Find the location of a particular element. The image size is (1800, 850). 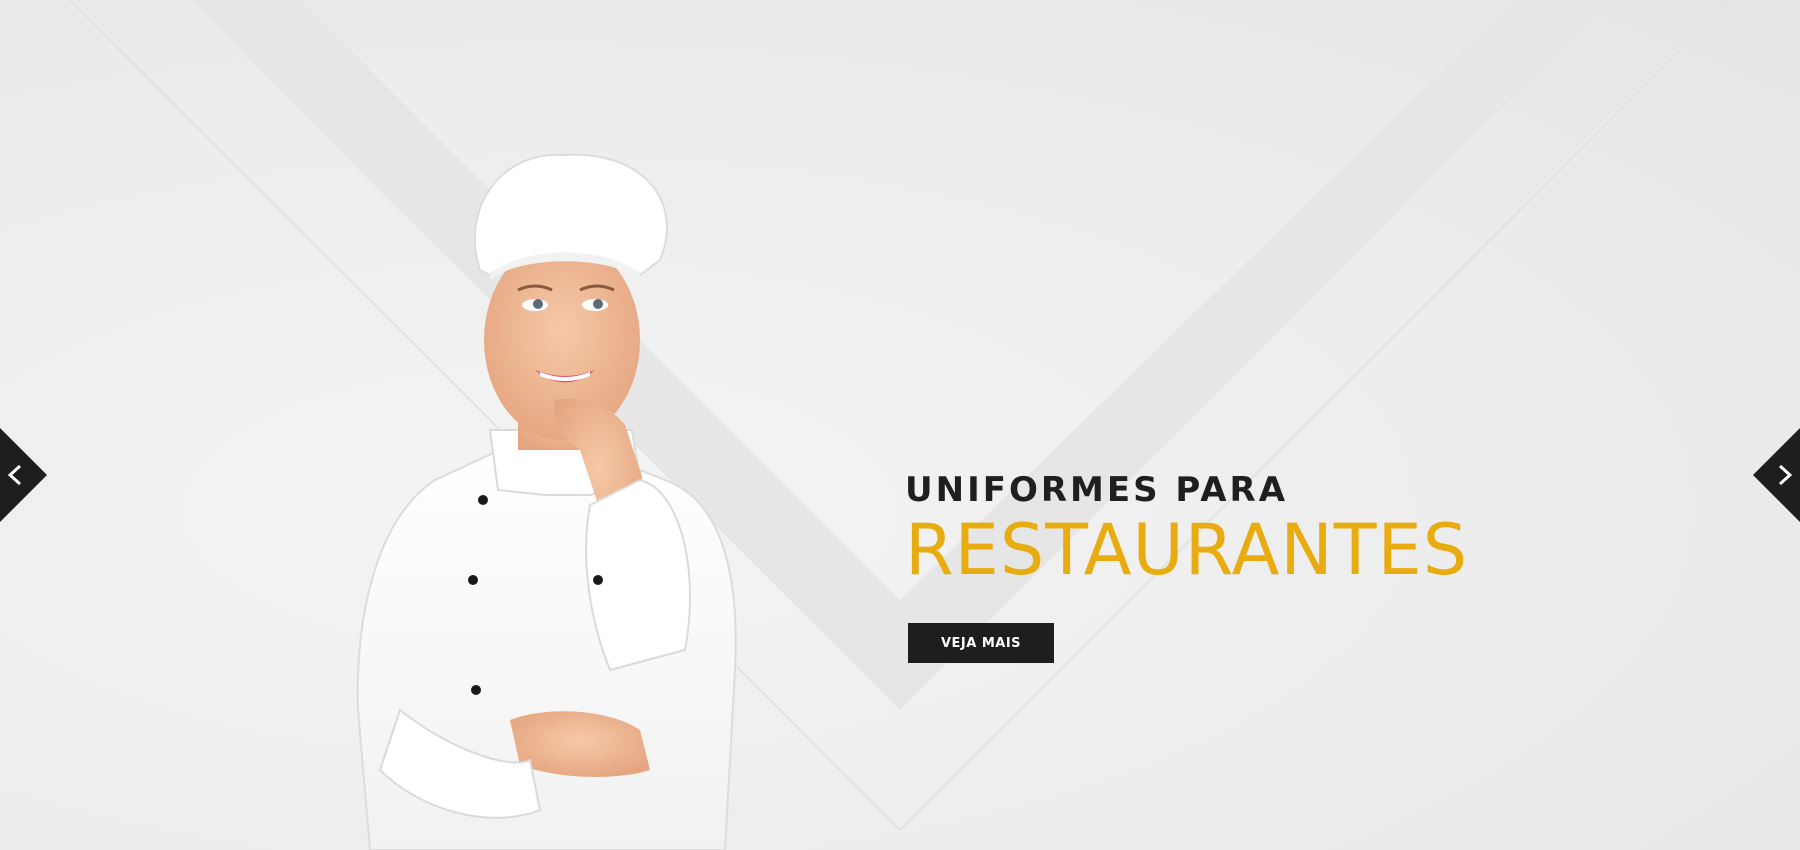

slider-next-button is located at coordinates (1776, 475).